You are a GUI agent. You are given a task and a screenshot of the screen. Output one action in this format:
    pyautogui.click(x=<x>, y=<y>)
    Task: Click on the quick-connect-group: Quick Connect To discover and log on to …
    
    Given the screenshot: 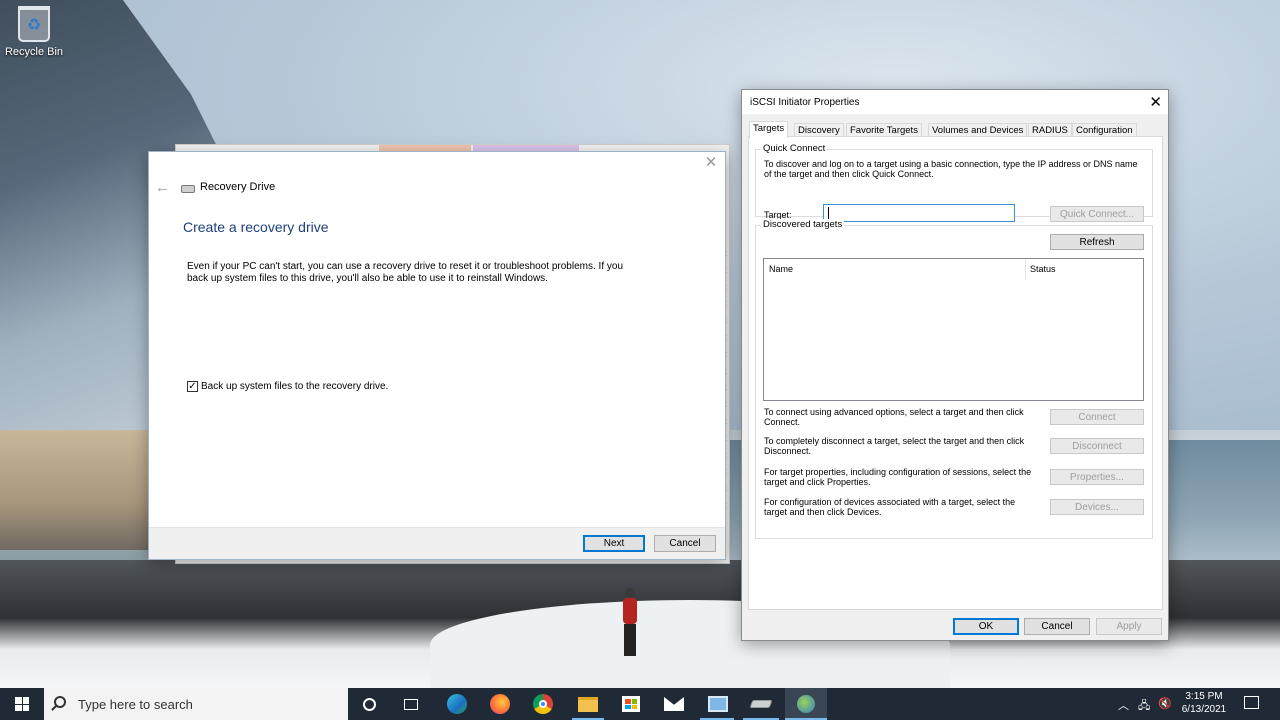 What is the action you would take?
    pyautogui.click(x=954, y=182)
    